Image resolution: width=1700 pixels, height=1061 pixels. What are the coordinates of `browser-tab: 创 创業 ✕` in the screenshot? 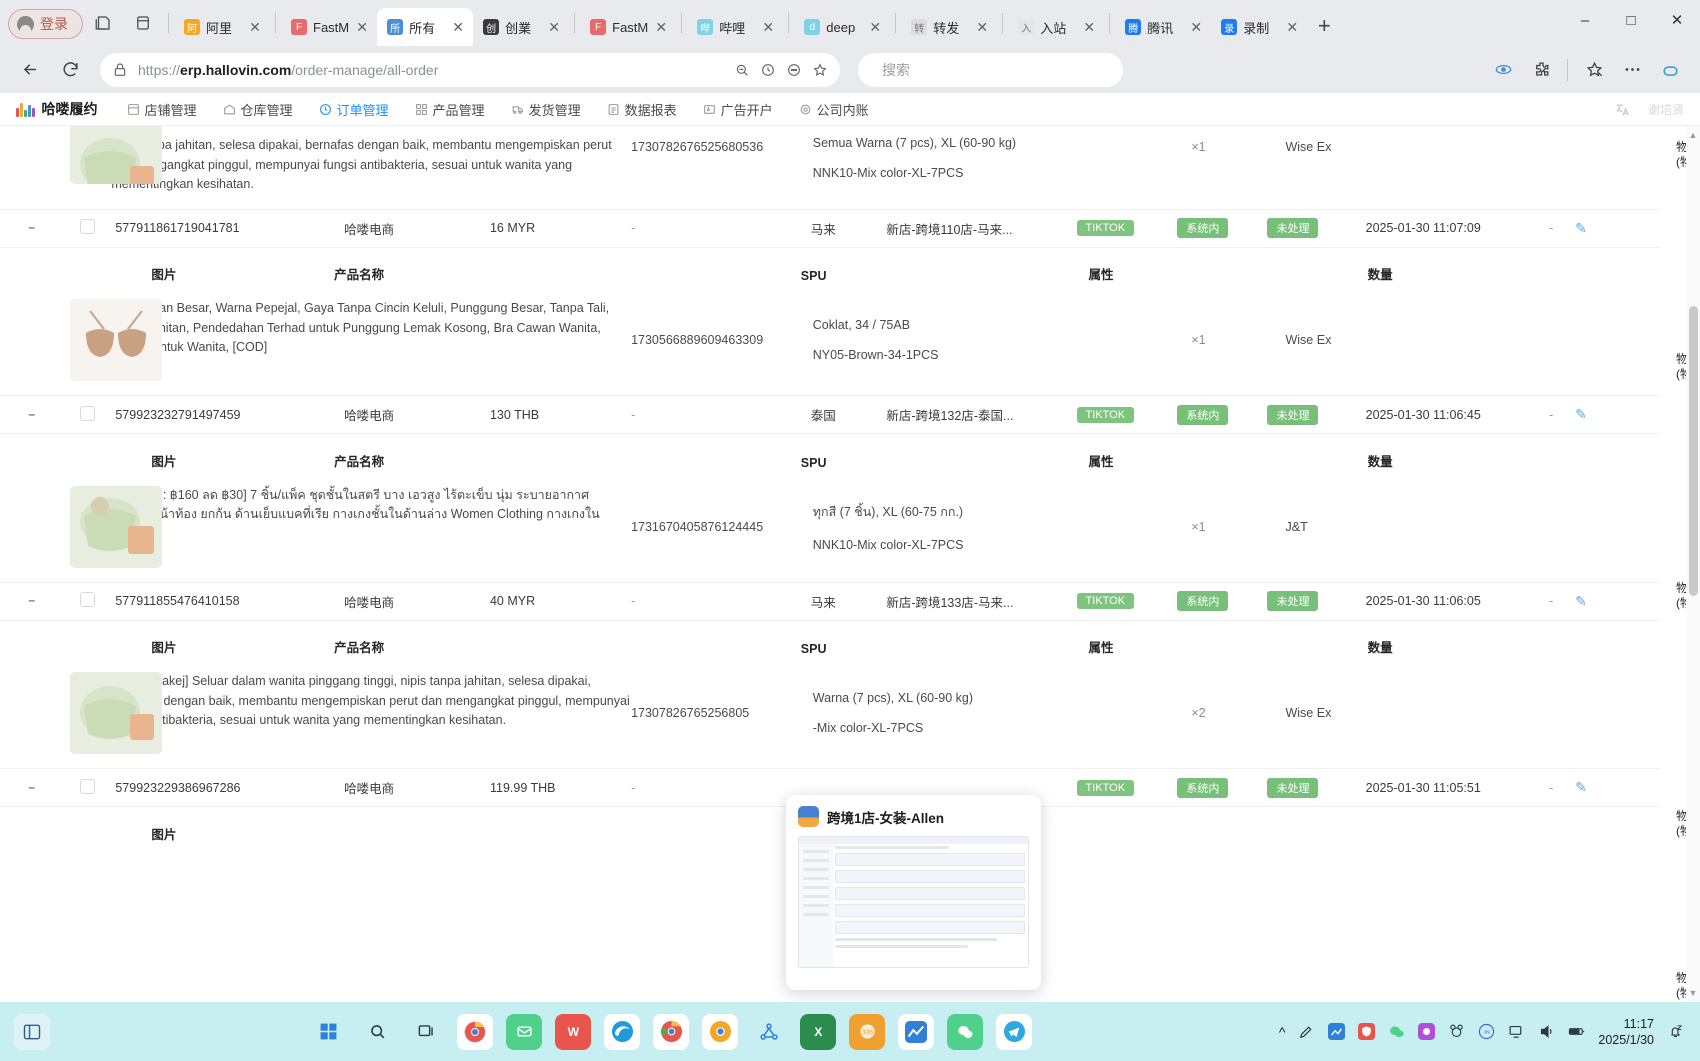 It's located at (521, 27).